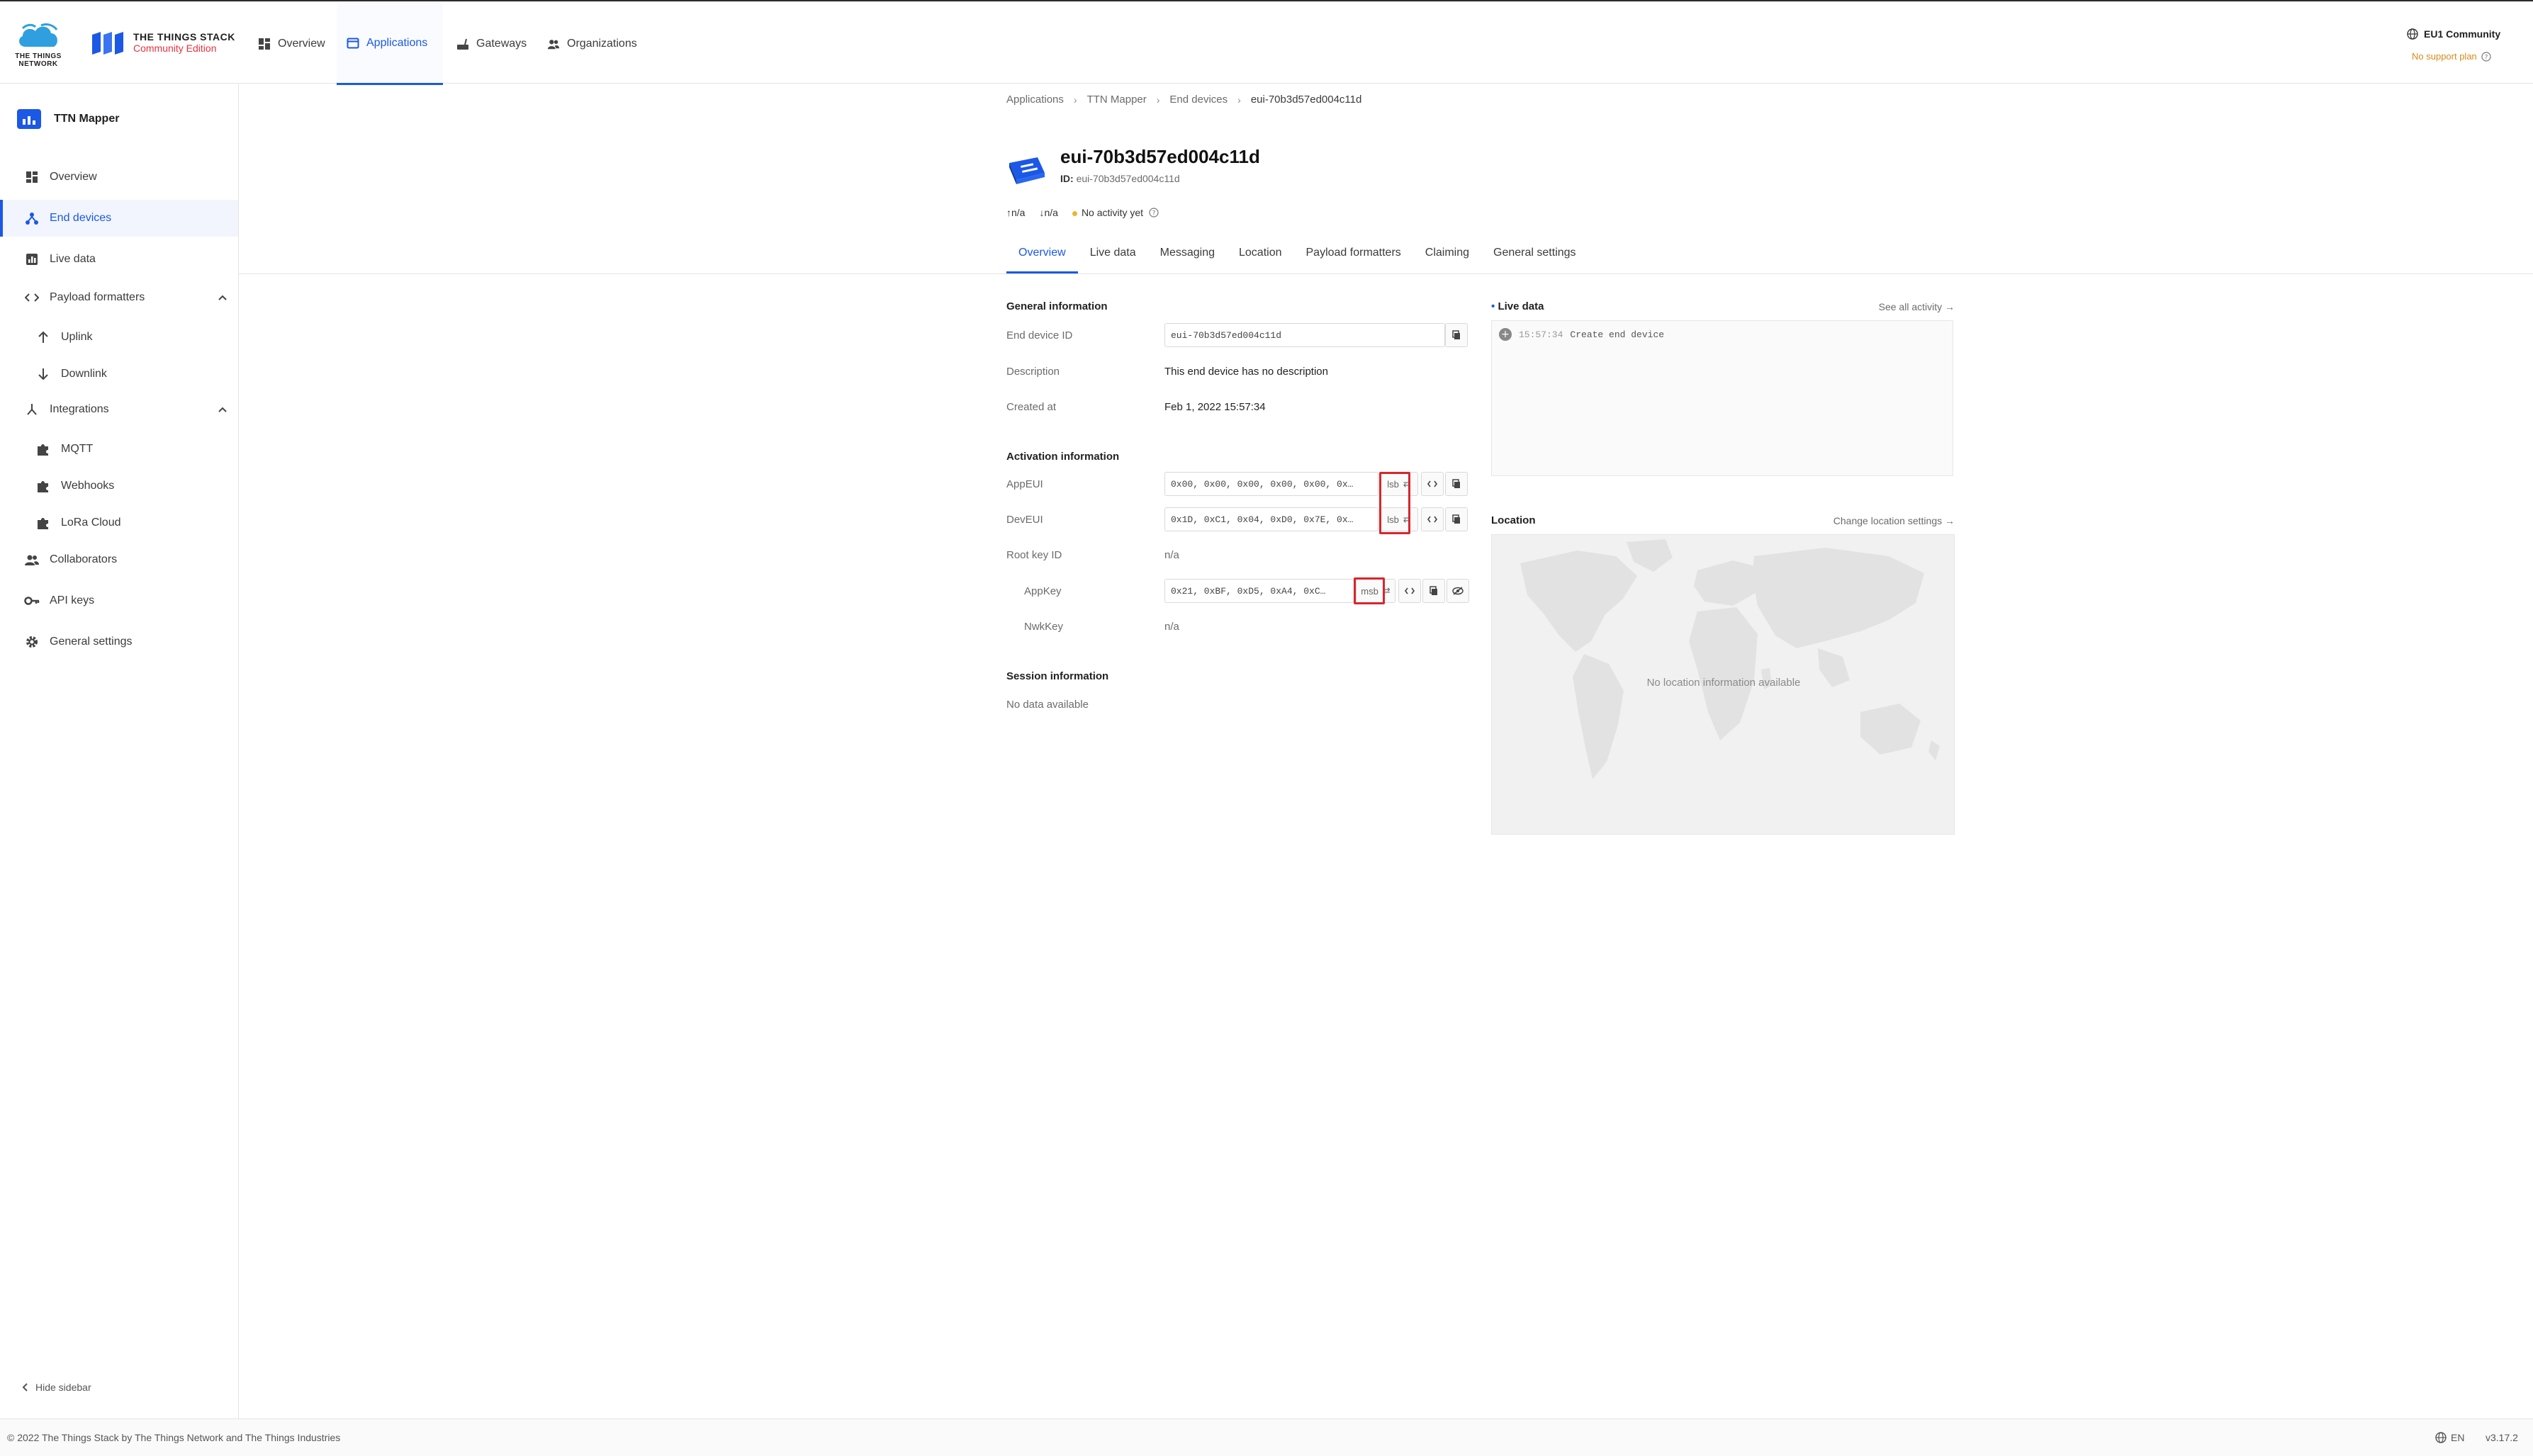 The image size is (2533, 1456). What do you see at coordinates (2462, 34) in the screenshot?
I see `cluster-label: EU1 Community` at bounding box center [2462, 34].